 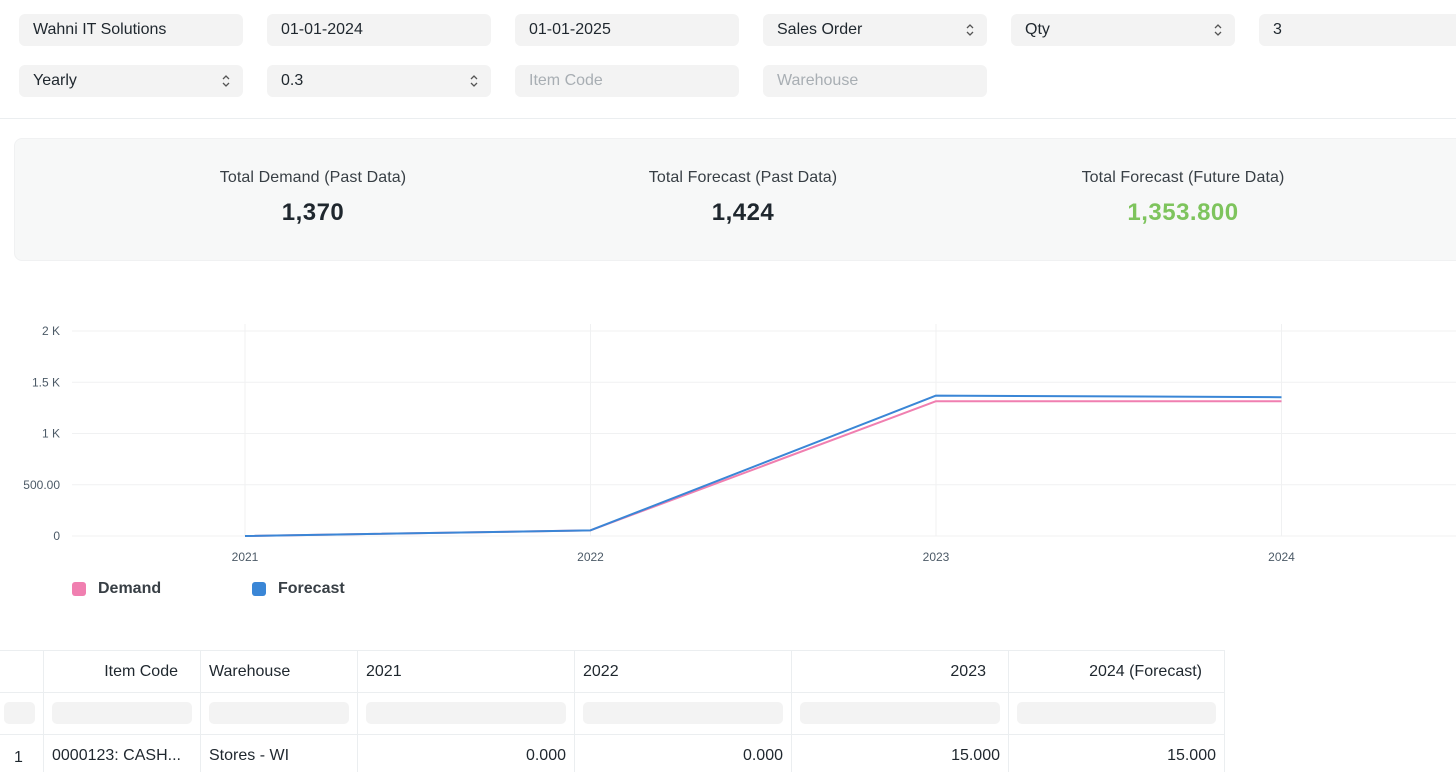 I want to click on summary-card-total-demand: Total Demand (Past Data) 1,370, so click(x=313, y=198).